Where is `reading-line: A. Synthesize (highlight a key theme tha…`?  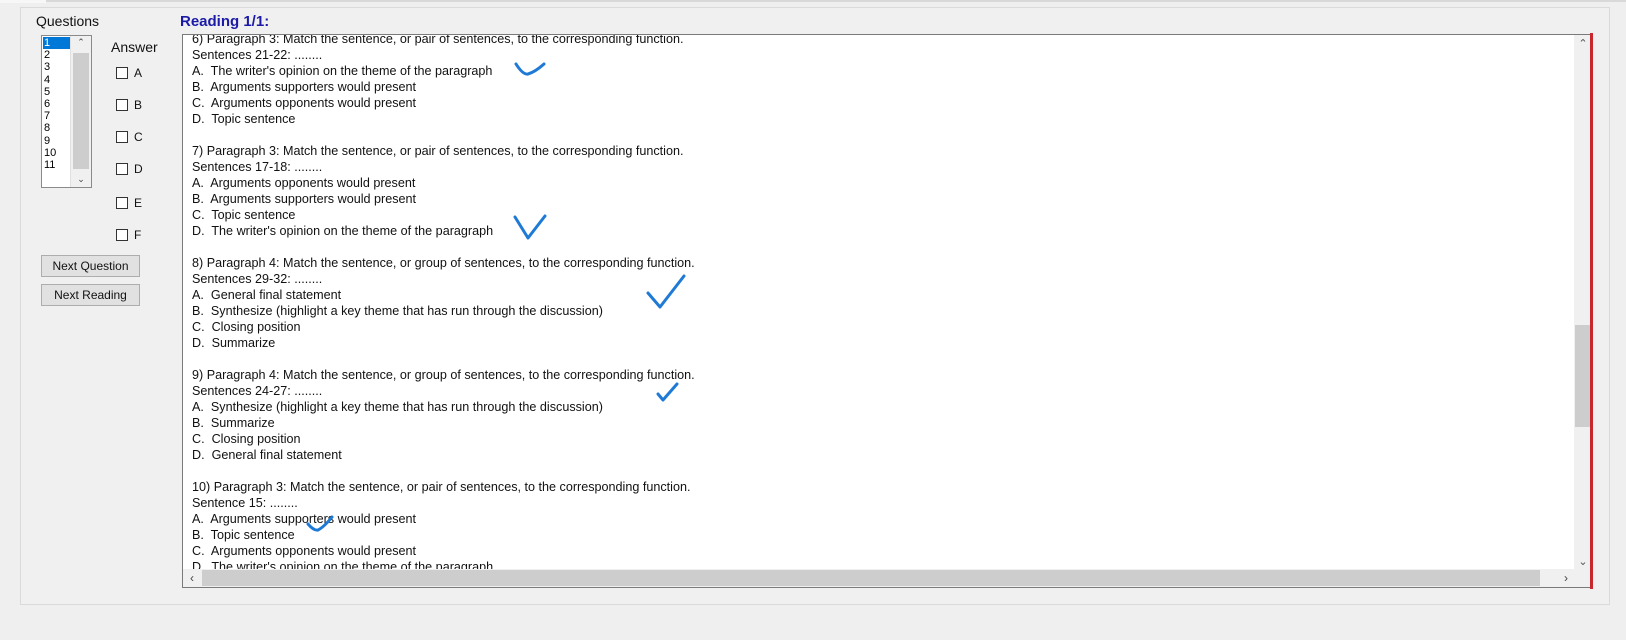
reading-line: A. Synthesize (highlight a key theme tha… is located at coordinates (397, 407).